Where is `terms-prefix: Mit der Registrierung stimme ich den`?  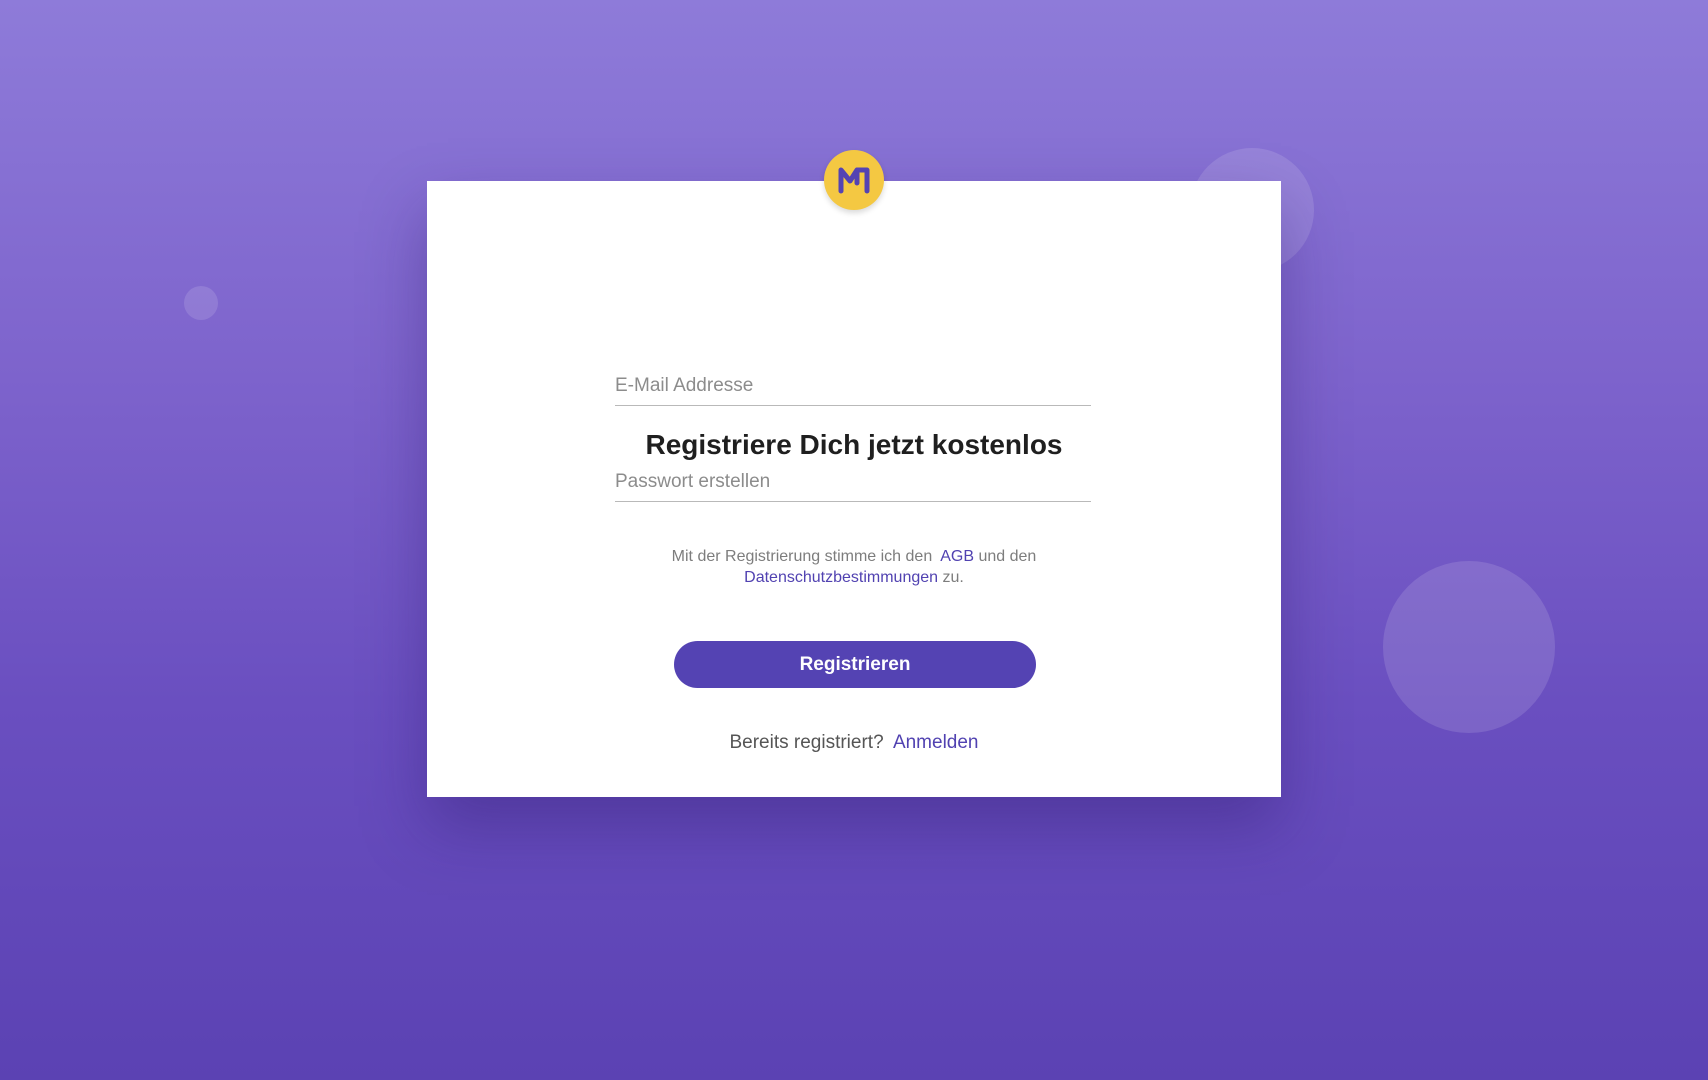
terms-prefix: Mit der Registrierung stimme ich den is located at coordinates (802, 556).